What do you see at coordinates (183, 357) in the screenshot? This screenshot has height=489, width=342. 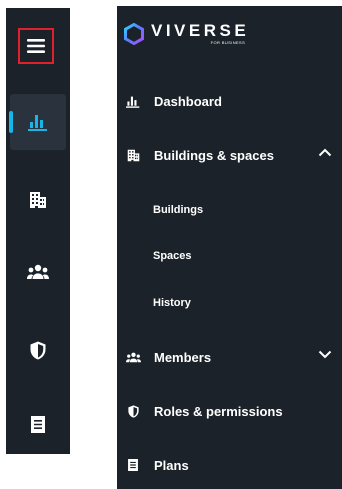 I see `nav-label-members: Members` at bounding box center [183, 357].